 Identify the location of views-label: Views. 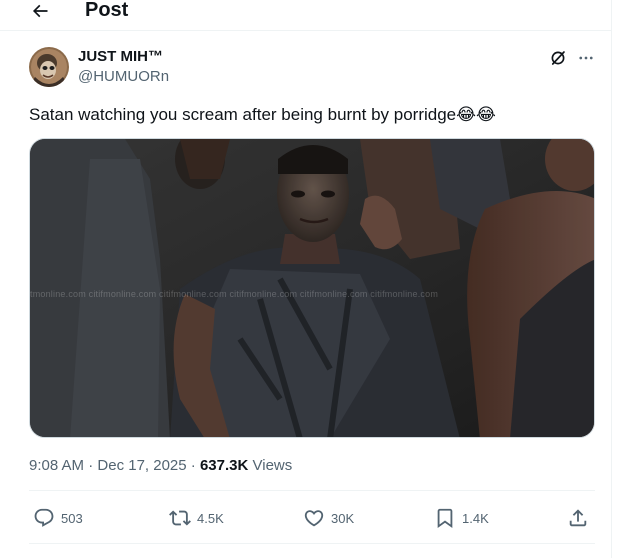
(272, 465).